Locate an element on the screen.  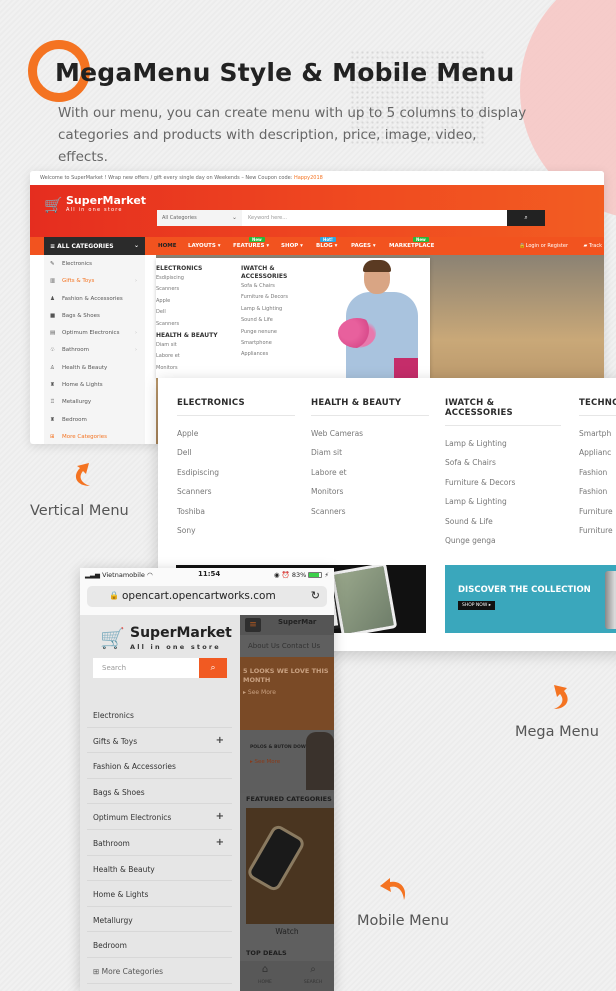
mega-link: Smartph is located at coordinates (597, 433).